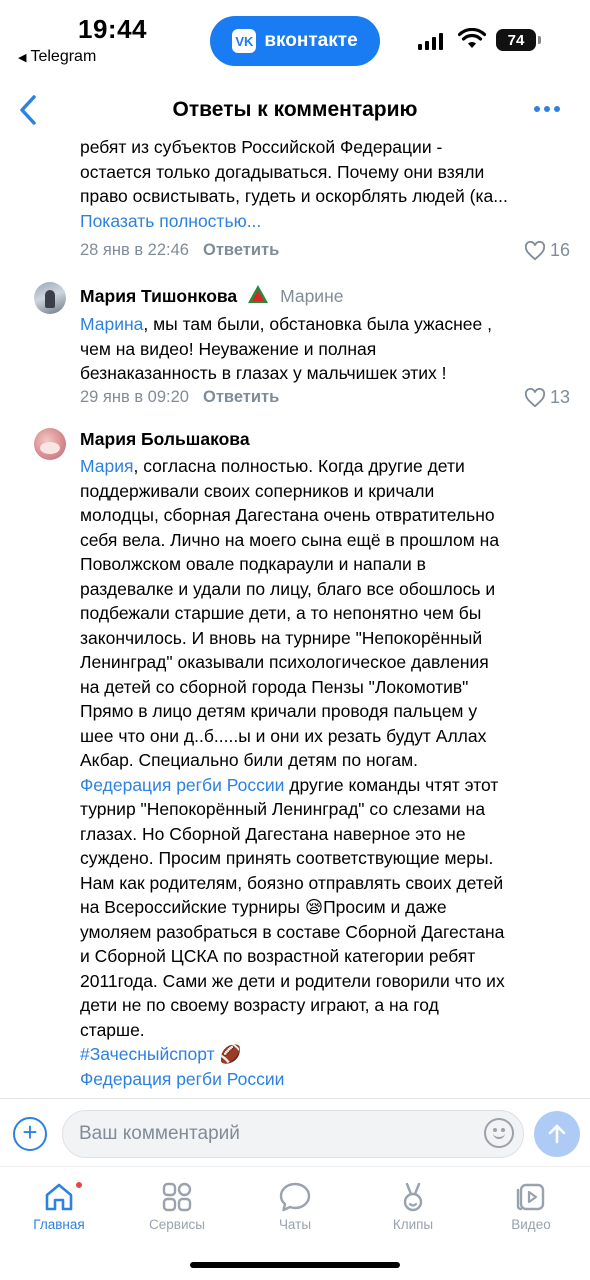 This screenshot has width=590, height=1280. I want to click on status-bar: 19:44 ◀ Telegram VK вконтакте 74, so click(295, 40).